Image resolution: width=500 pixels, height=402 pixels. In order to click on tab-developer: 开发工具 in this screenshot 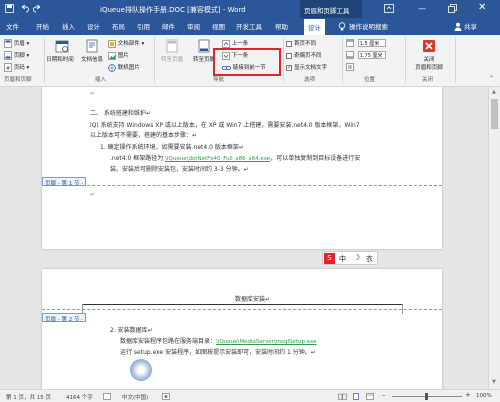, I will do `click(249, 26)`.